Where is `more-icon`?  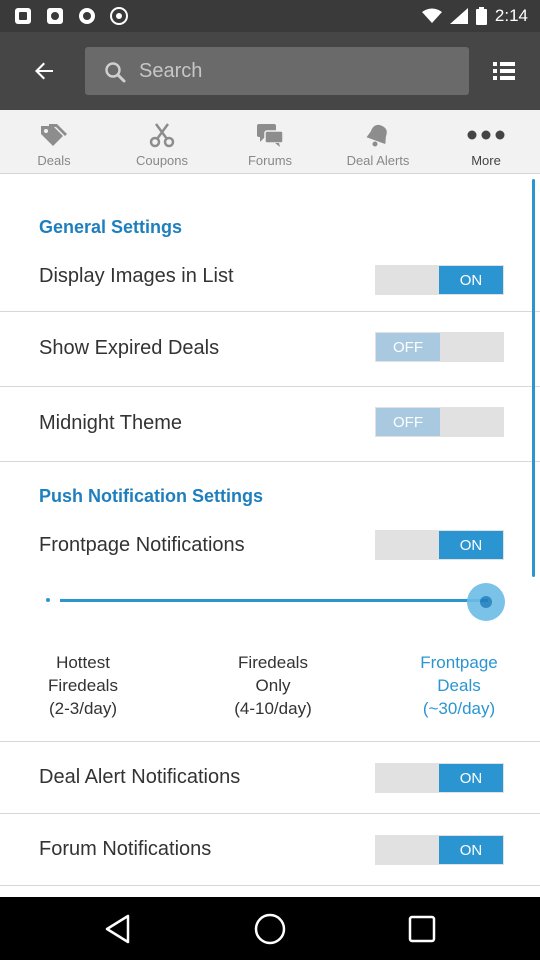
more-icon is located at coordinates (486, 135).